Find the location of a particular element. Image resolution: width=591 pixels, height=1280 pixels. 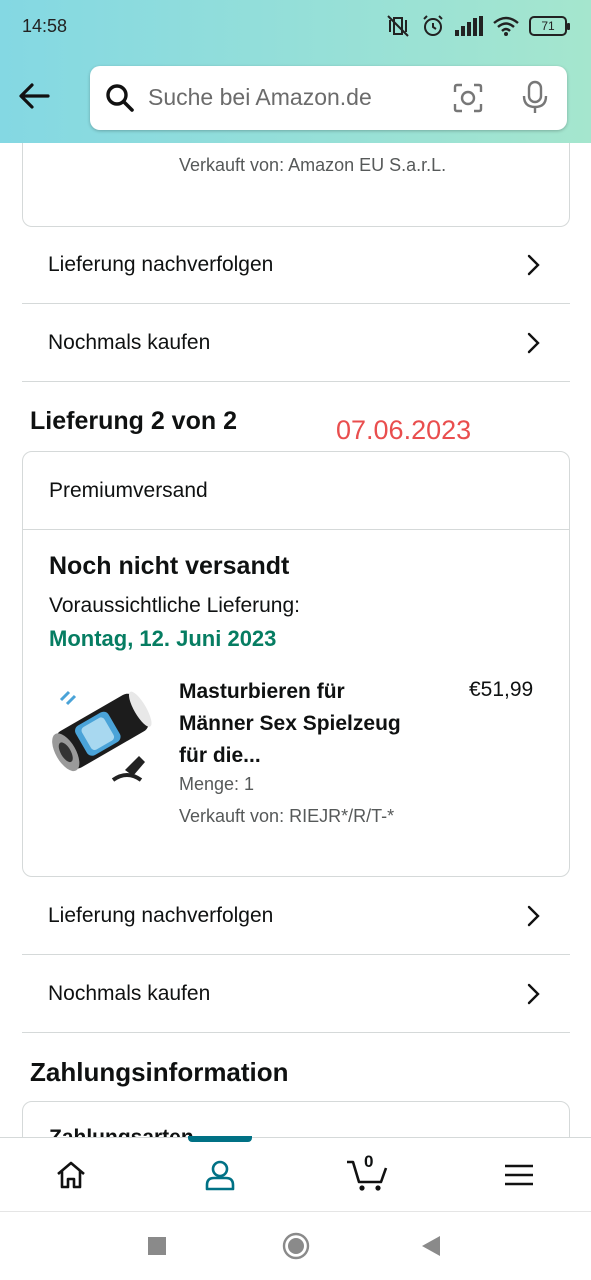

payment-title: Zahlungsinformation is located at coordinates (159, 1072).